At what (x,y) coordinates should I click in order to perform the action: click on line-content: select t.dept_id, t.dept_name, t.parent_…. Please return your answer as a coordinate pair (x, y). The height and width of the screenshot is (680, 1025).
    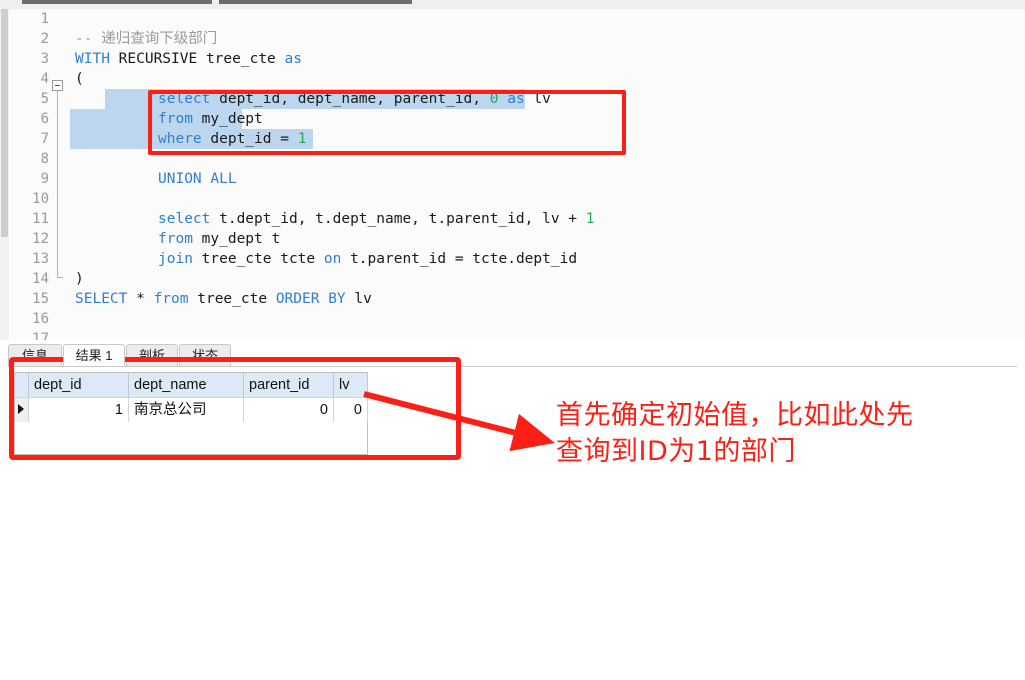
    Looking at the image, I should click on (376, 219).